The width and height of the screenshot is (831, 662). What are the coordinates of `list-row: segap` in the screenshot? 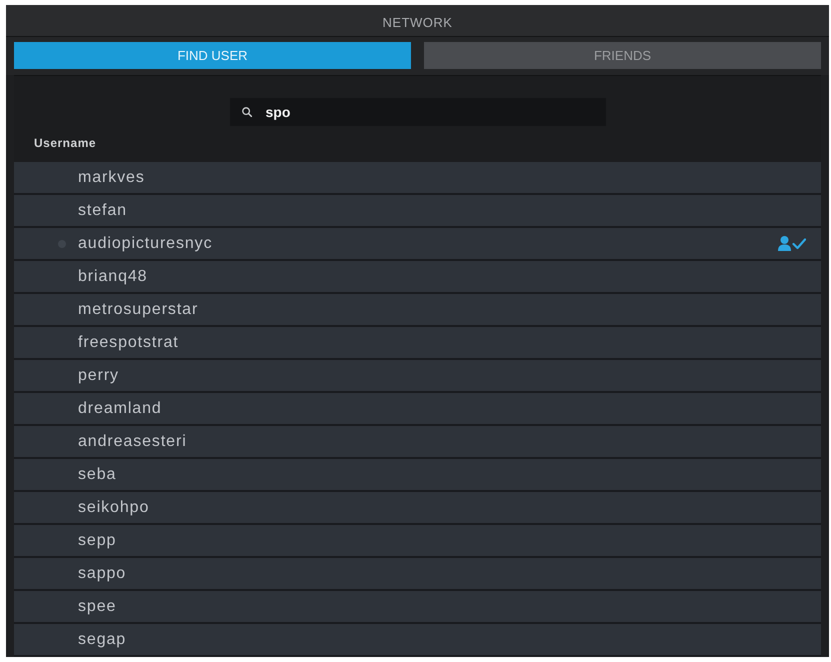 It's located at (417, 640).